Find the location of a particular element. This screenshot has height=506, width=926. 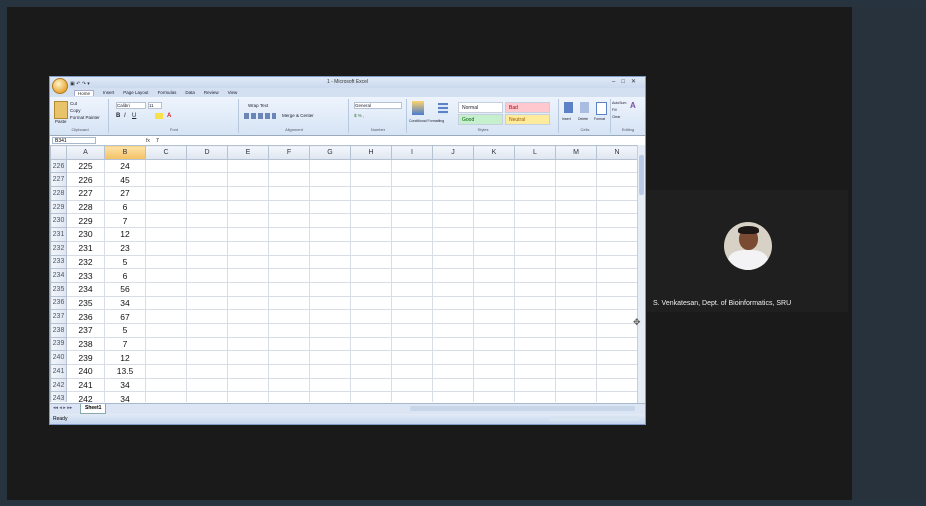

cell-a: 231 is located at coordinates (85, 248).